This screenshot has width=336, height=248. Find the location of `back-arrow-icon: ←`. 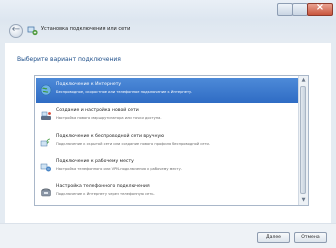

back-arrow-icon: ← is located at coordinates (16, 29).